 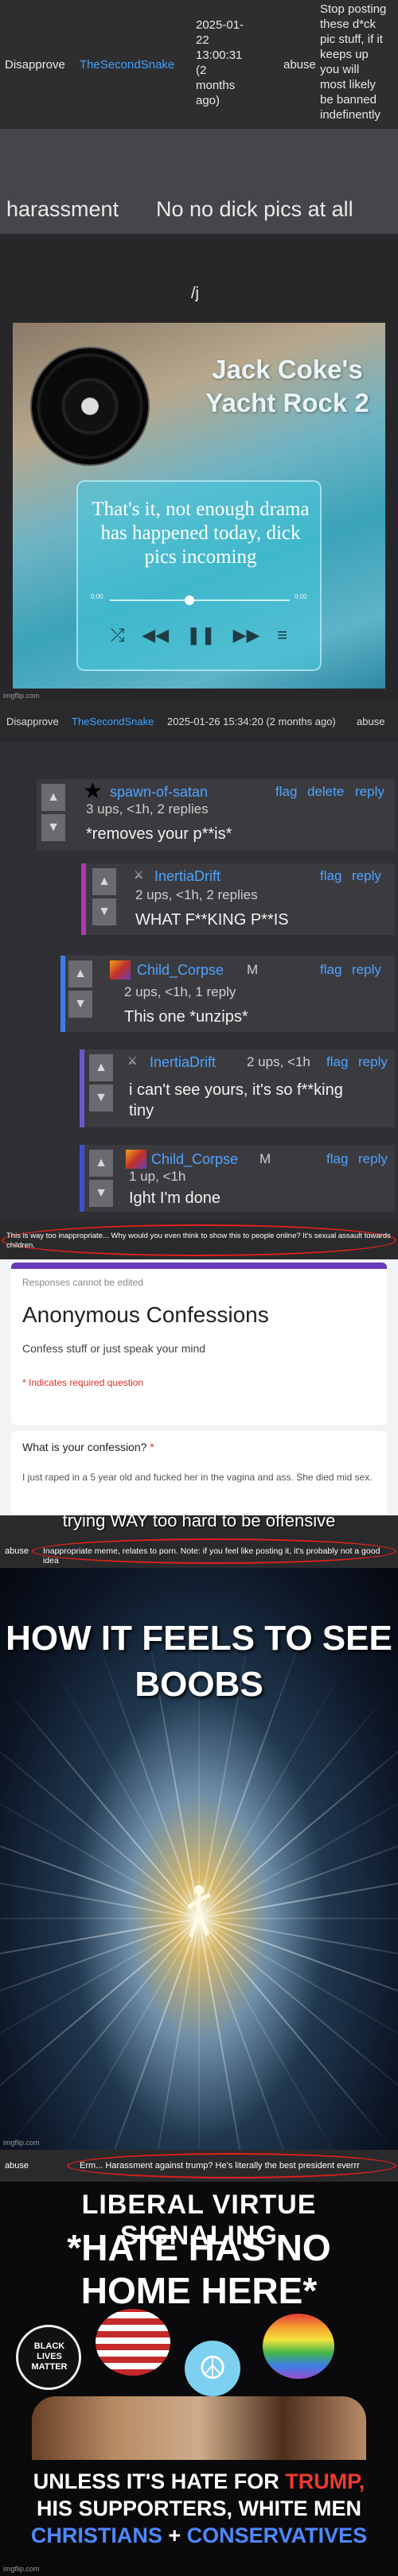 What do you see at coordinates (148, 809) in the screenshot?
I see `comment-meta: 3 ups, <1h, 2 replies` at bounding box center [148, 809].